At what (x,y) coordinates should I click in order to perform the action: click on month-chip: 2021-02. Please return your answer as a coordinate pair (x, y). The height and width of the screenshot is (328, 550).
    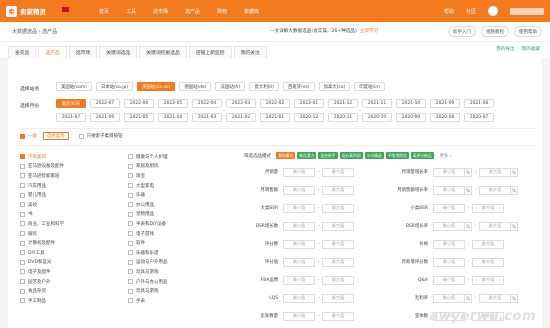
    Looking at the image, I should click on (241, 117).